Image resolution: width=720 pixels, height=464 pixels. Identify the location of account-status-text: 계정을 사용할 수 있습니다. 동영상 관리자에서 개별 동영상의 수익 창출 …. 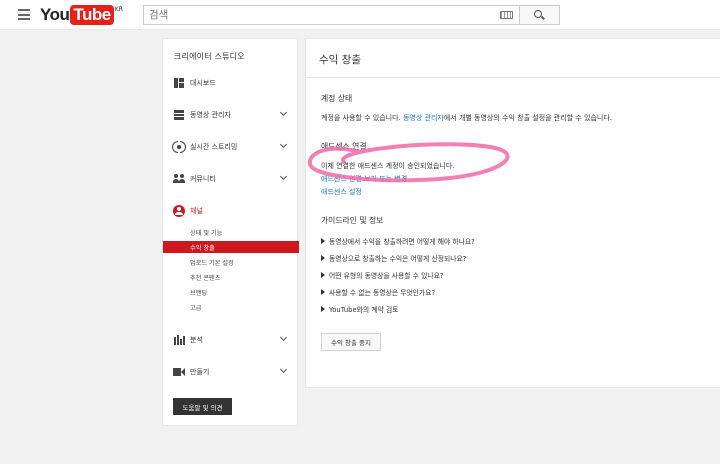
(466, 118).